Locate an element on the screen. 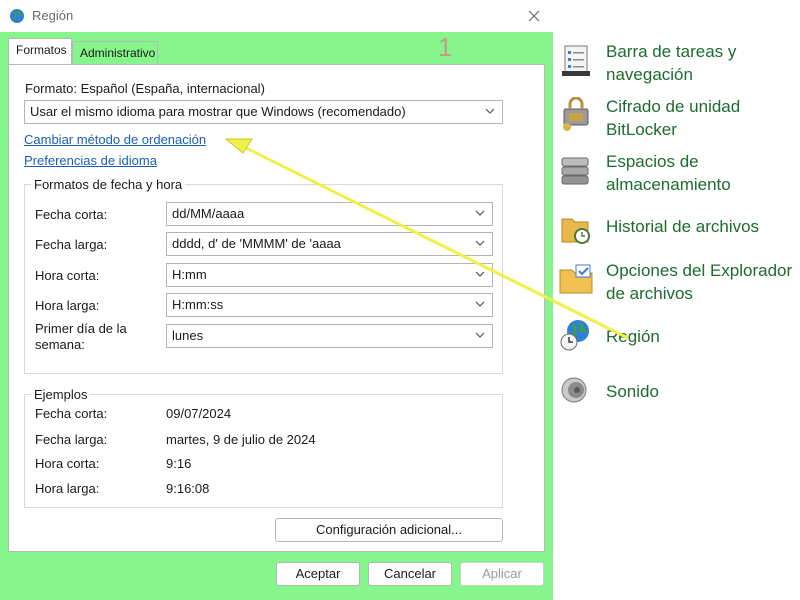  cp-label-file-history: Historial de archivos is located at coordinates (683, 226).